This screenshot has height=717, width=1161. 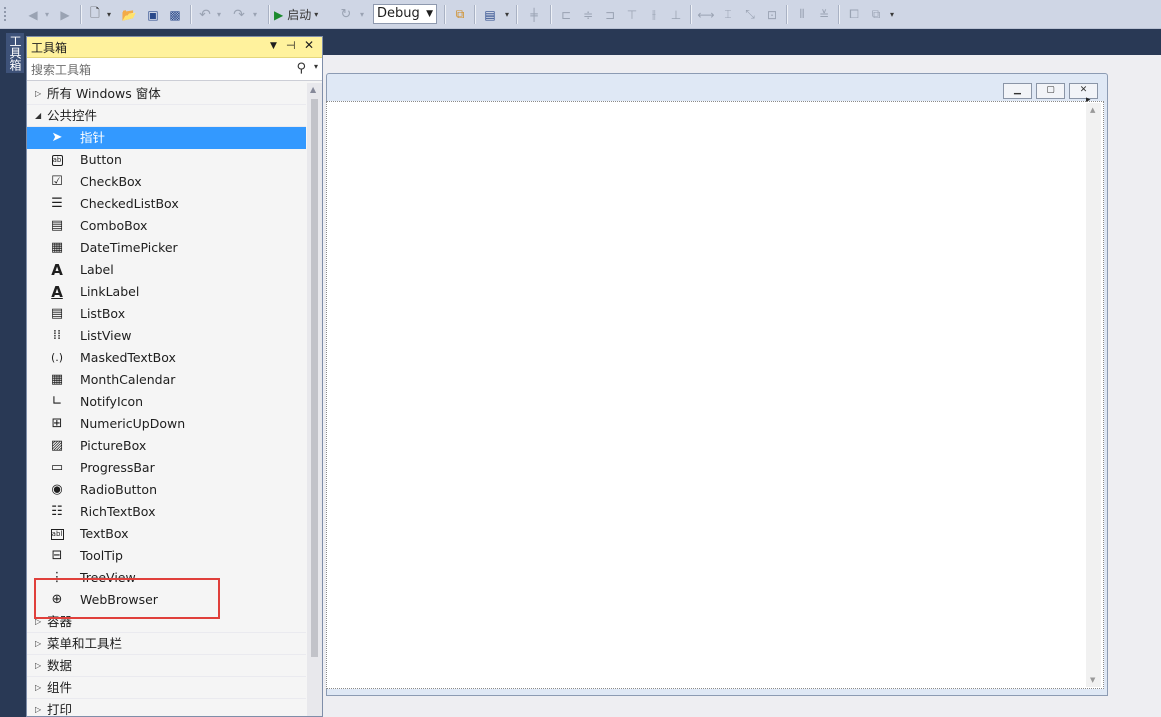 I want to click on progressbar-icon: ▭, so click(x=57, y=467).